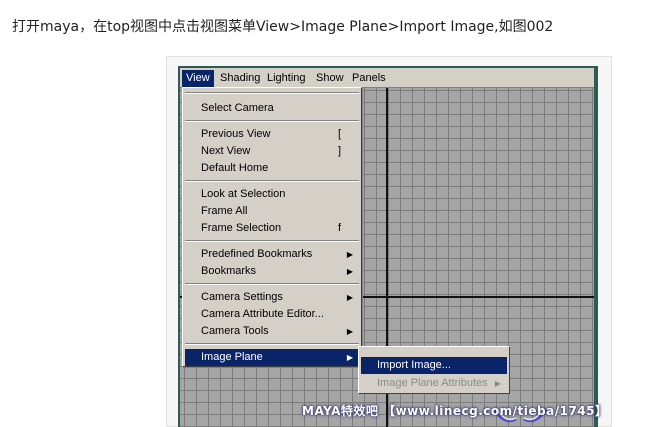  I want to click on menu-item-label: Frame Selection, so click(241, 228).